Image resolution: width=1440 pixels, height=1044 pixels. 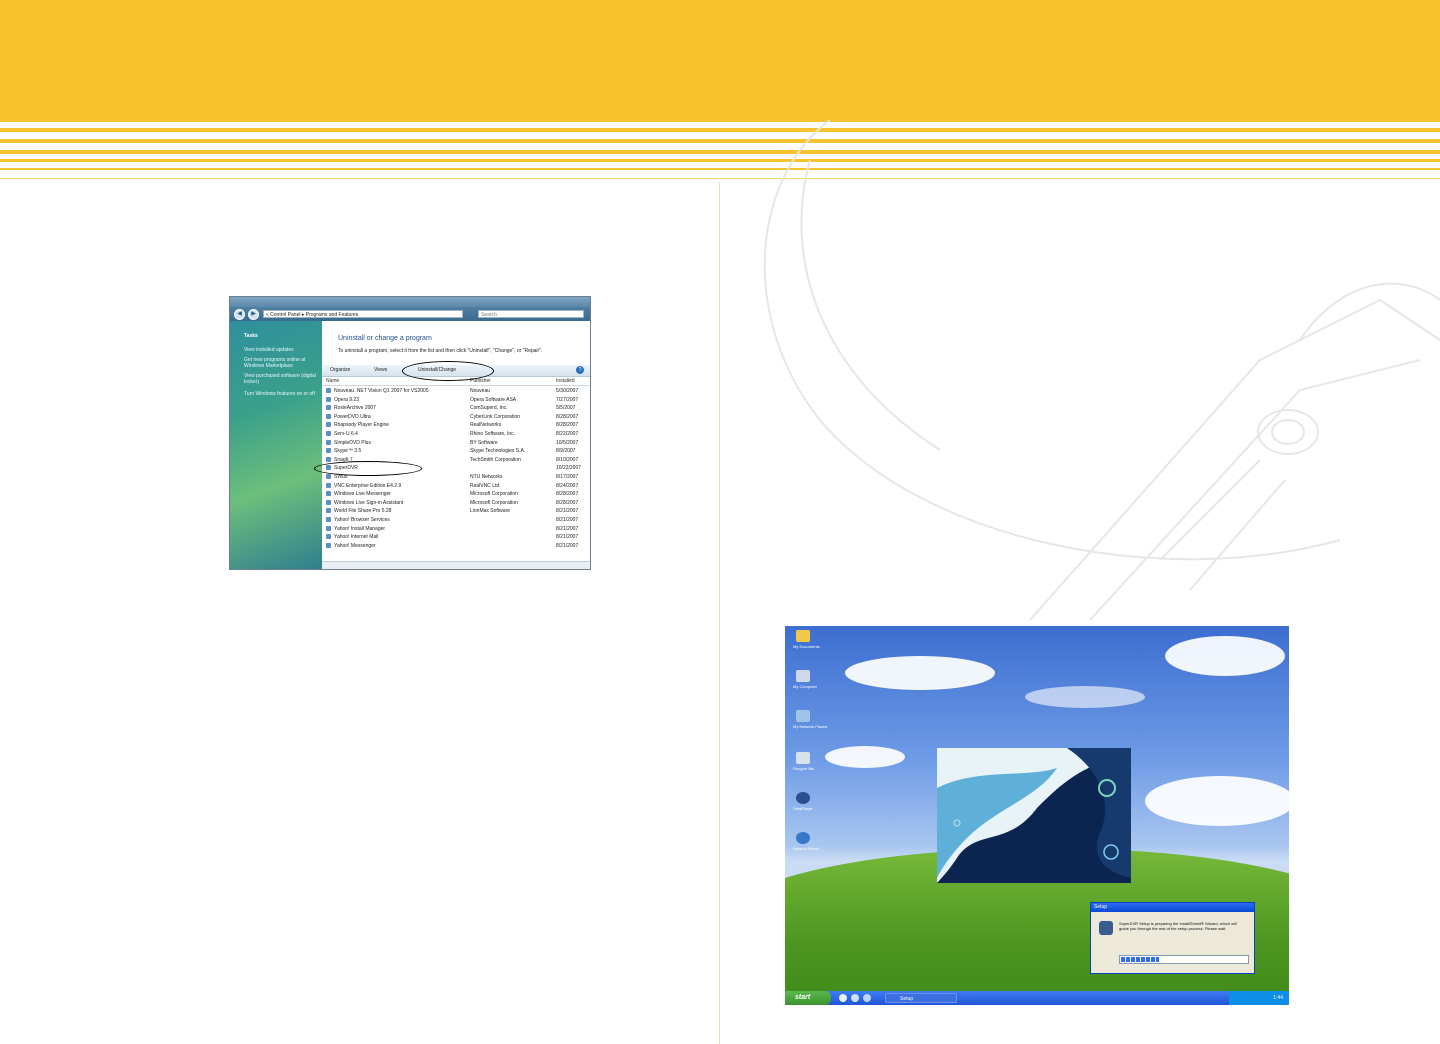 What do you see at coordinates (348, 451) in the screenshot?
I see `program-name: Skype™ 3.5` at bounding box center [348, 451].